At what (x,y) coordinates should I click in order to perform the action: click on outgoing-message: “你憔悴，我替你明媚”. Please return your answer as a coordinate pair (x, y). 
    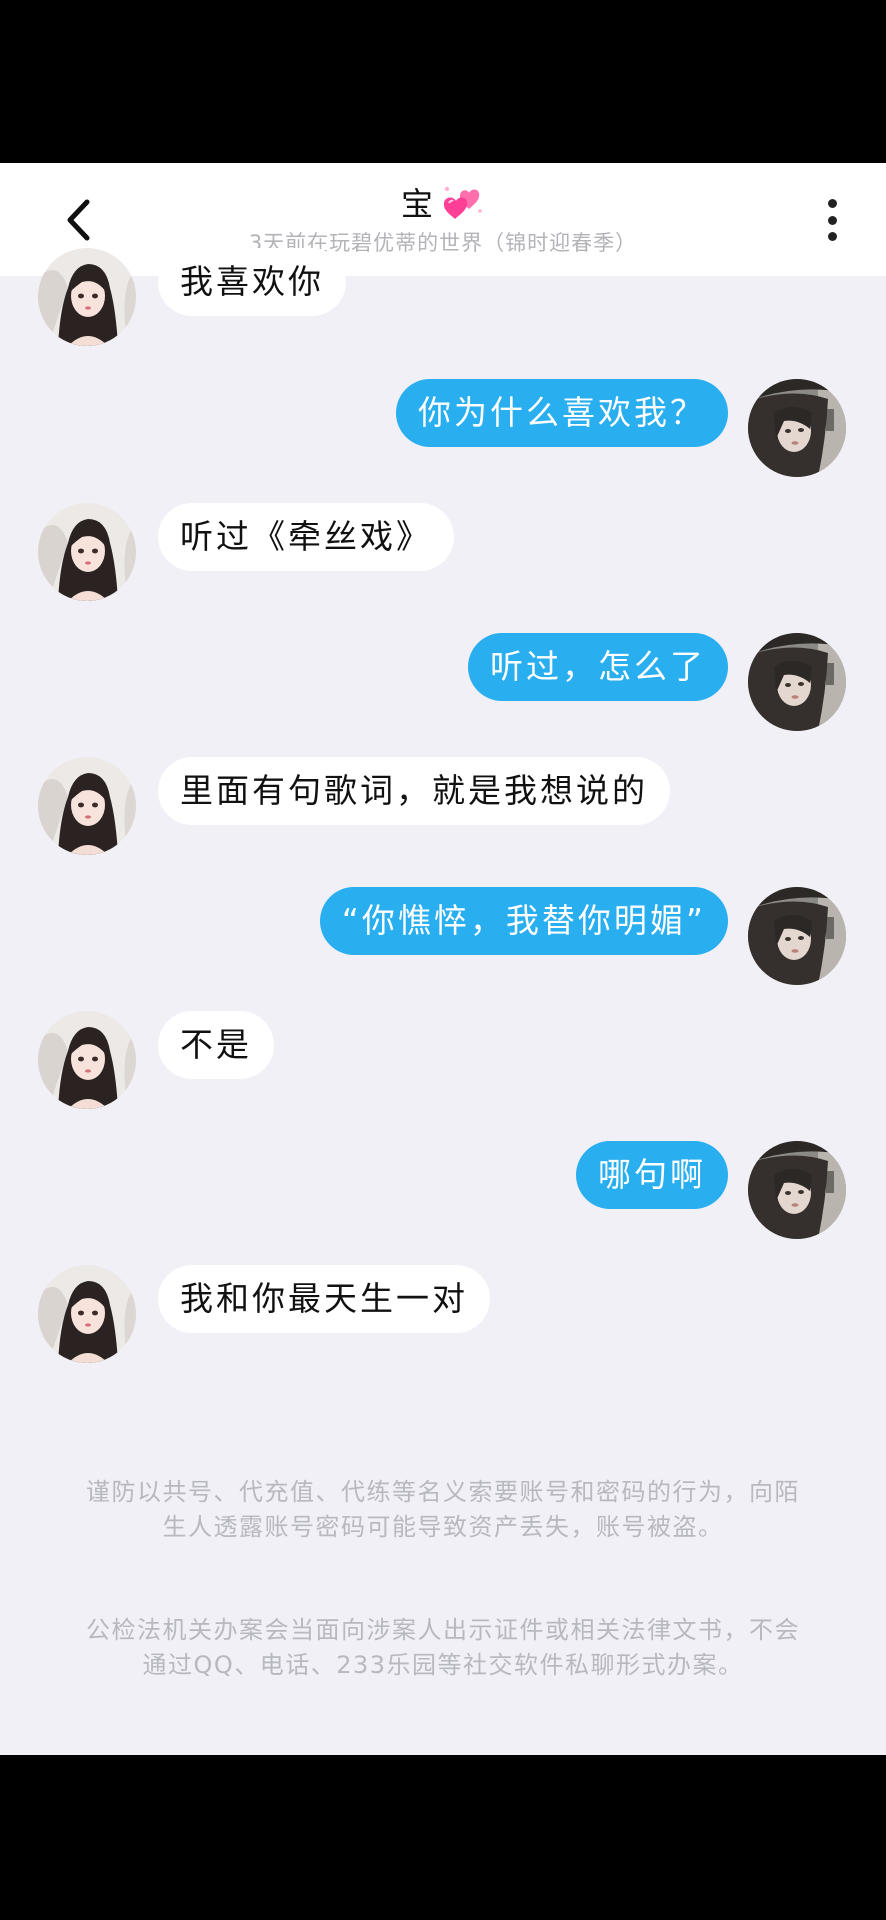
    Looking at the image, I should click on (523, 921).